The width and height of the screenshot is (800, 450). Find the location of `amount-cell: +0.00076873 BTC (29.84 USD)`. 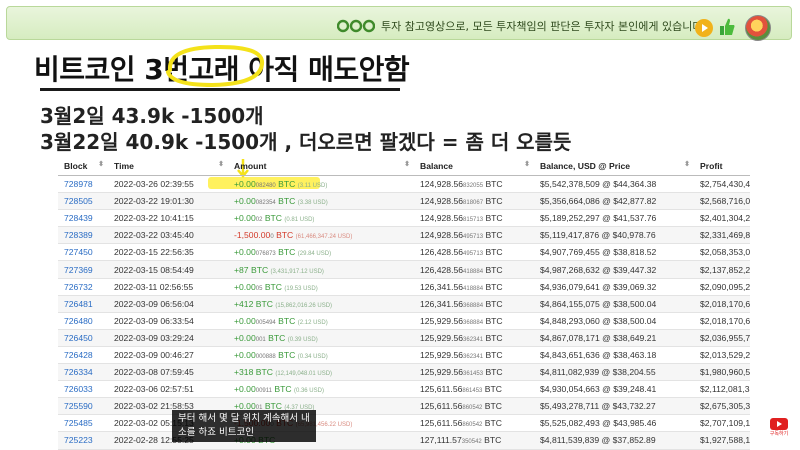

amount-cell: +0.00076873 BTC (29.84 USD) is located at coordinates (283, 252).